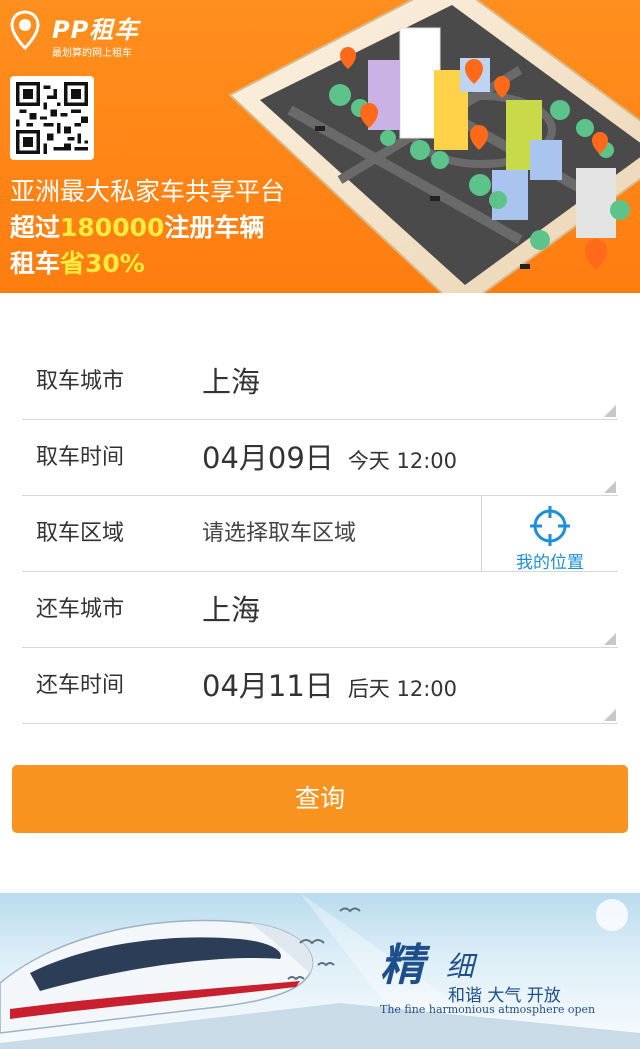 The width and height of the screenshot is (640, 1049). Describe the element at coordinates (35, 263) in the screenshot. I see `tagline-savings-prefix: 租车` at that location.